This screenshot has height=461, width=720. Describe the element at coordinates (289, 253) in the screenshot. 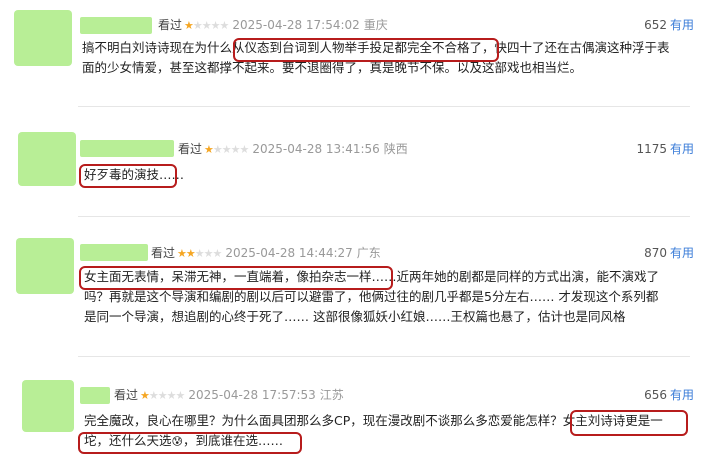

I see `review-date: 2025-04-28 14:44:27` at that location.